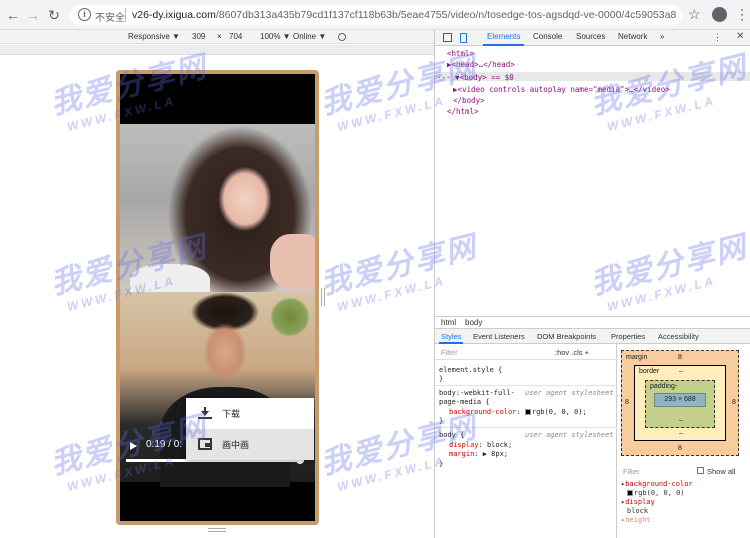 The width and height of the screenshot is (750, 538). Describe the element at coordinates (133, 446) in the screenshot. I see `play-icon` at that location.